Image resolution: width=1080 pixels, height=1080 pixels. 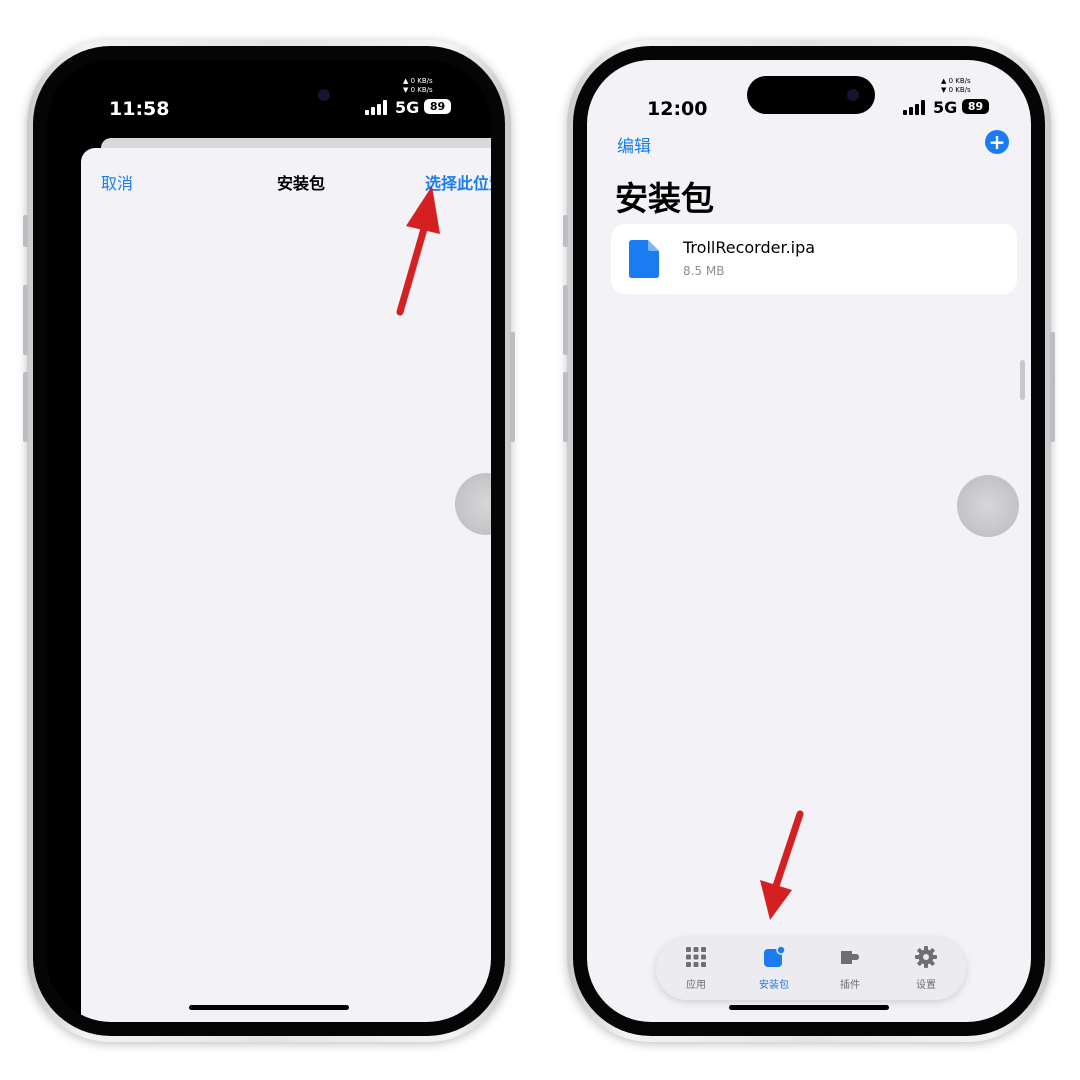 I want to click on status-time: 11:58, so click(x=139, y=109).